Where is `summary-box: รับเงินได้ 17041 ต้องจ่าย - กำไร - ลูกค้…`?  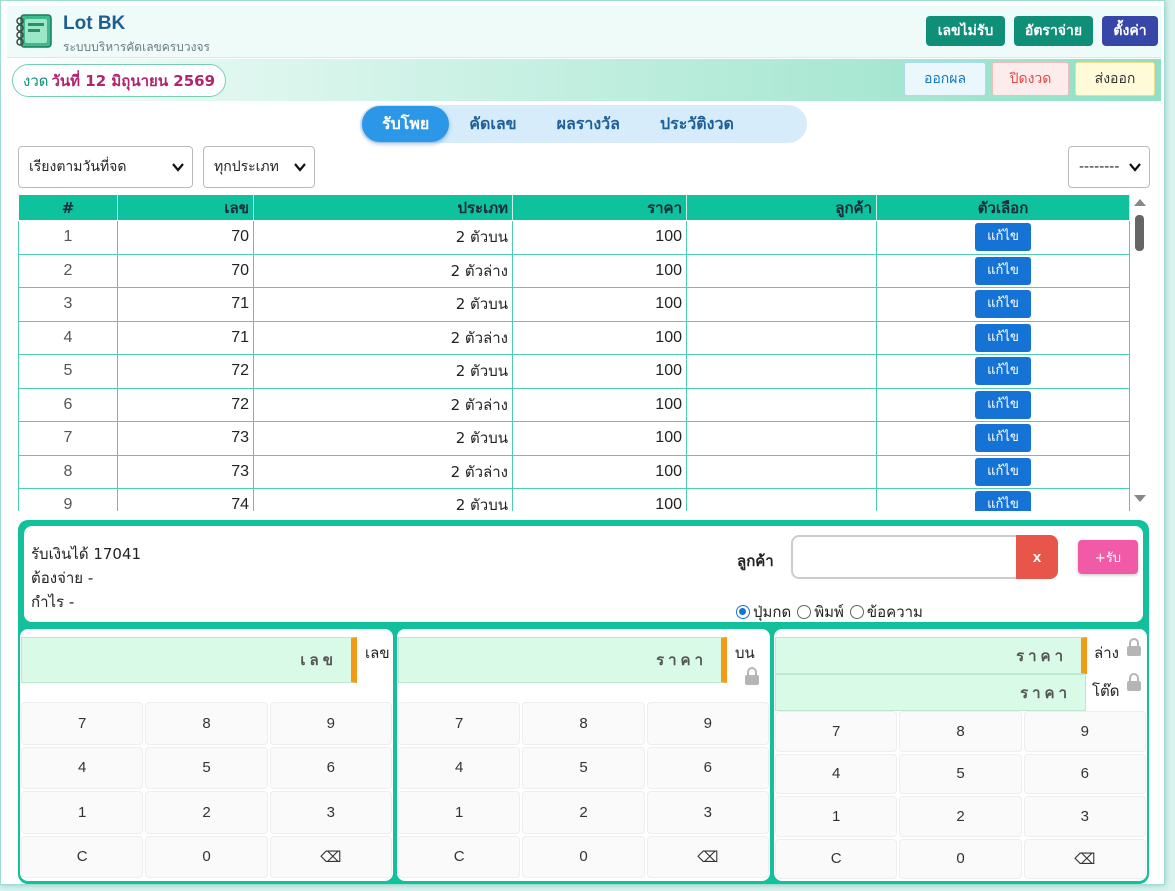 summary-box: รับเงินได้ 17041 ต้องจ่าย - กำไร - ลูกค้… is located at coordinates (583, 574).